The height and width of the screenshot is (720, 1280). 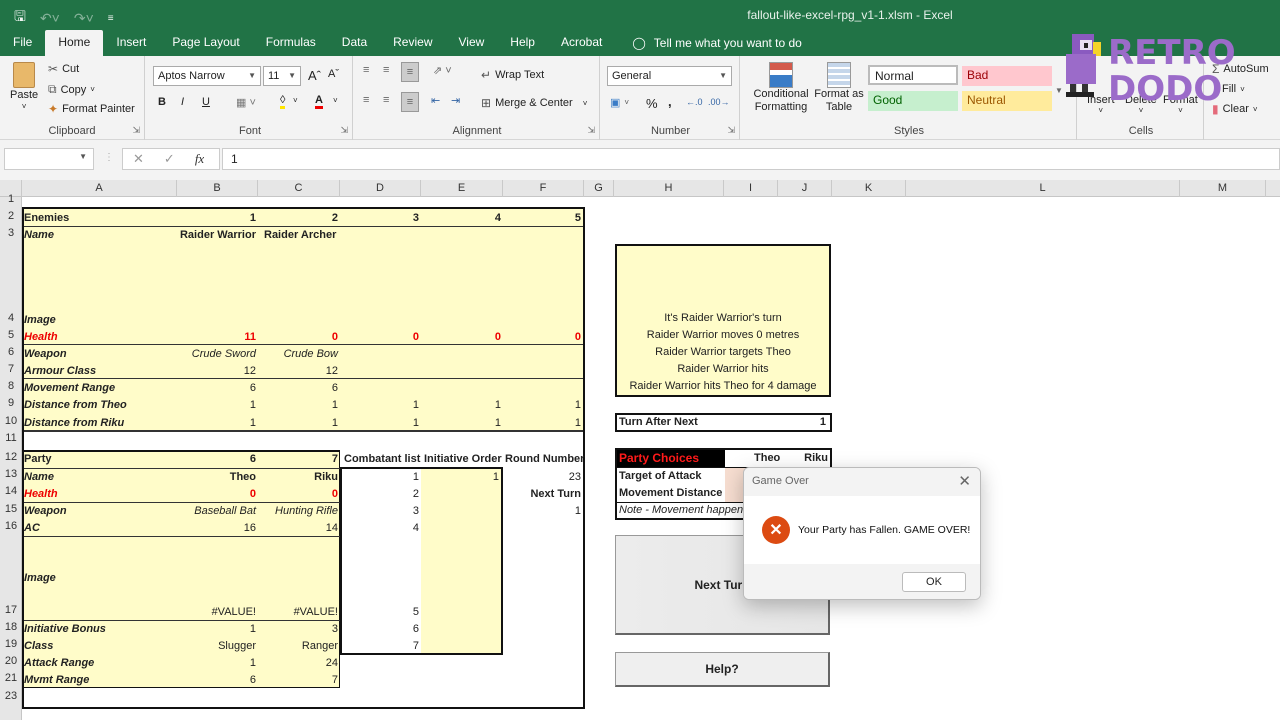 What do you see at coordinates (299, 612) in the screenshot?
I see `party-image-error: #VALUE!` at bounding box center [299, 612].